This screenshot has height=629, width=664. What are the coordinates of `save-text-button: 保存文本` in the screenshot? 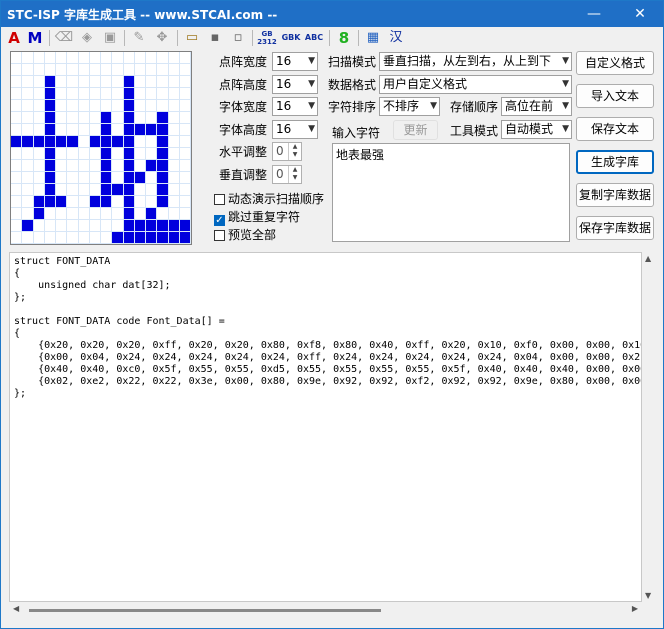 It's located at (615, 129).